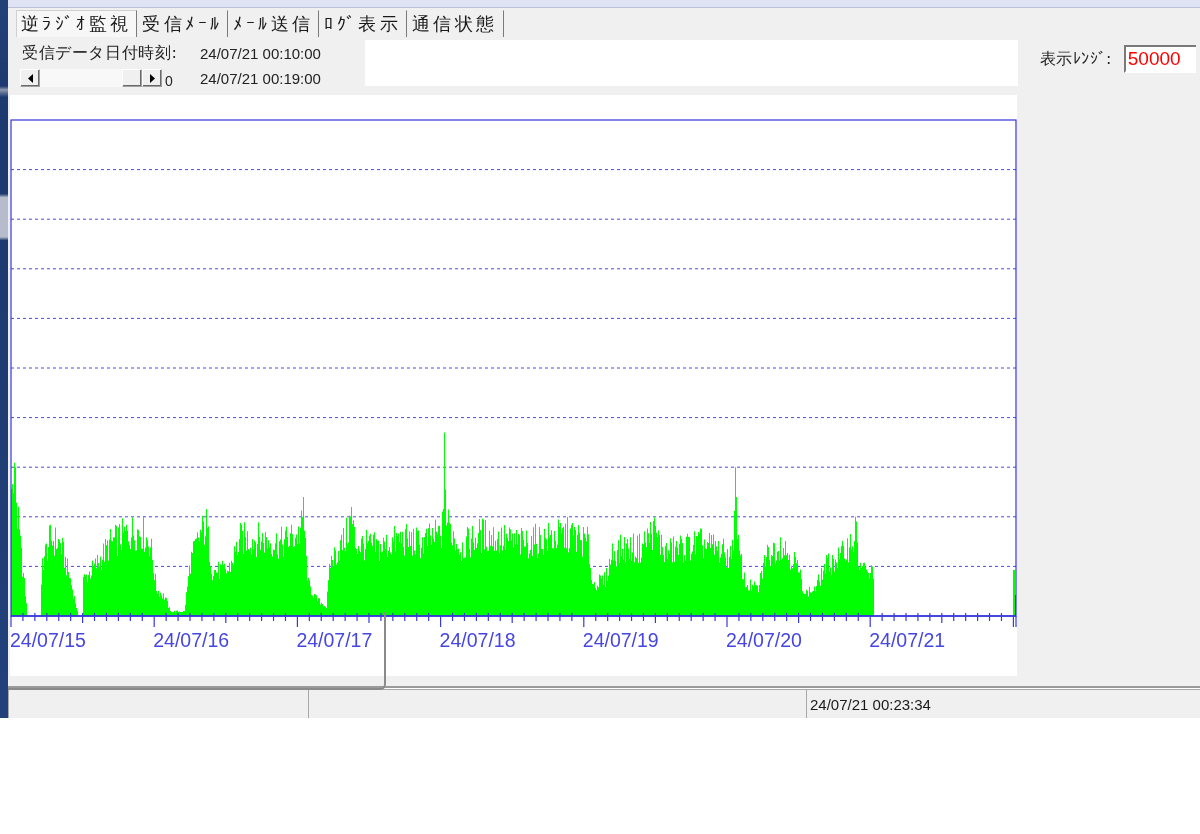 This screenshot has height=834, width=1200. Describe the element at coordinates (261, 53) in the screenshot. I see `start-time: 24/07/21 00:10:00` at that location.